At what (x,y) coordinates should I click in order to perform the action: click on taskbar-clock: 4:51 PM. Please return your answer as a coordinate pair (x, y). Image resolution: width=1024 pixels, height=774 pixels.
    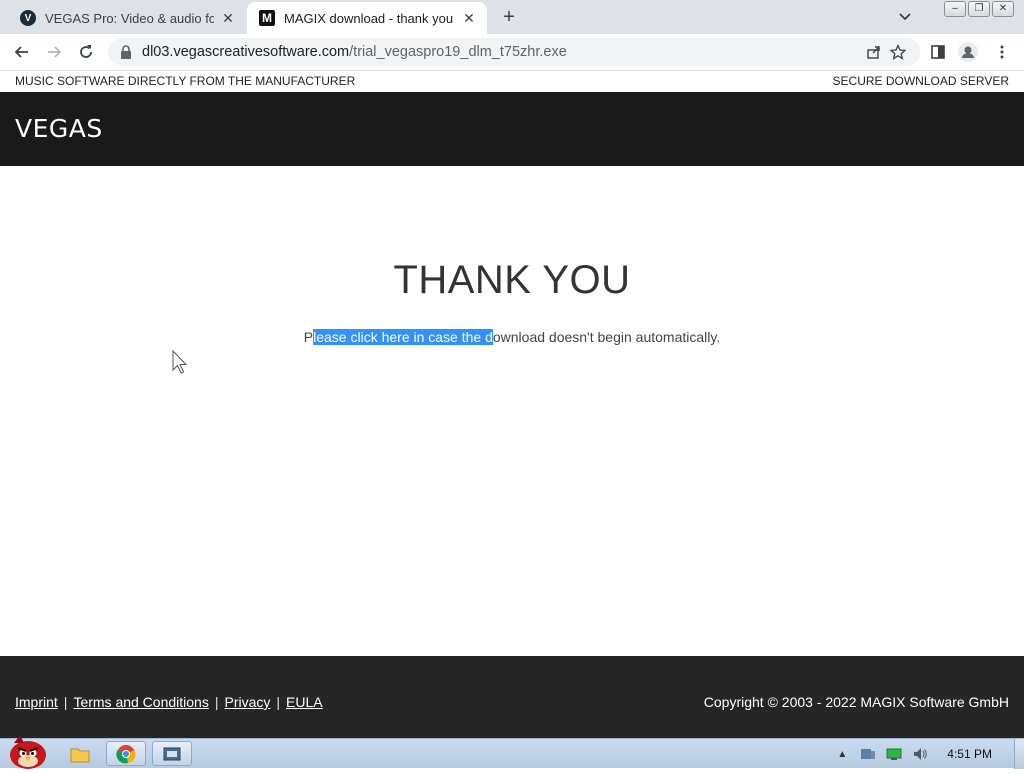
    Looking at the image, I should click on (969, 754).